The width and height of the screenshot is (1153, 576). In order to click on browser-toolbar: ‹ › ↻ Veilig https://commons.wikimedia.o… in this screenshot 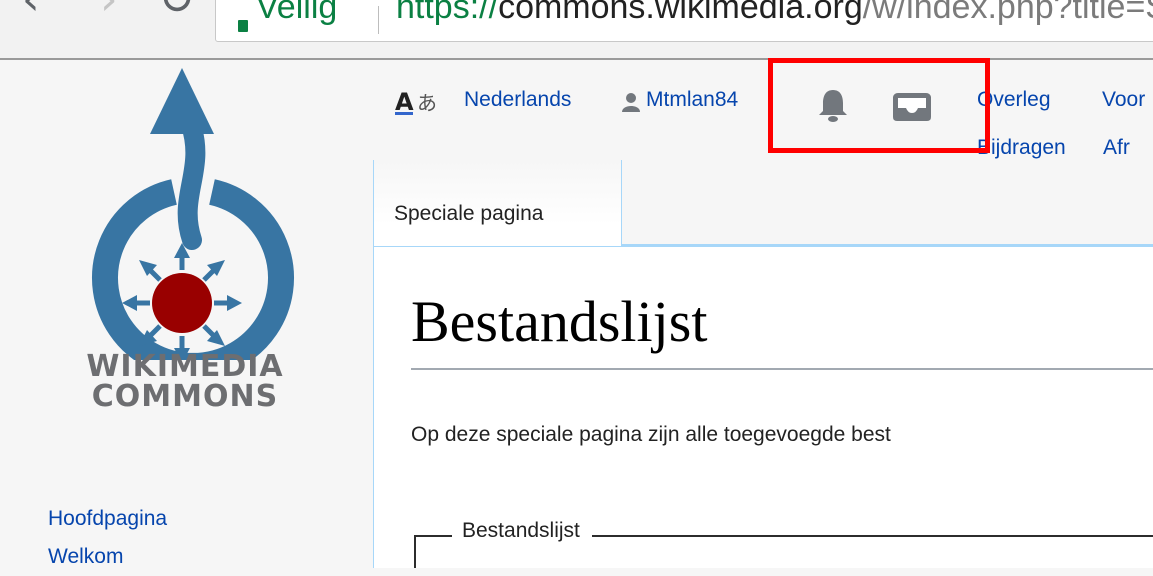, I will do `click(576, 30)`.